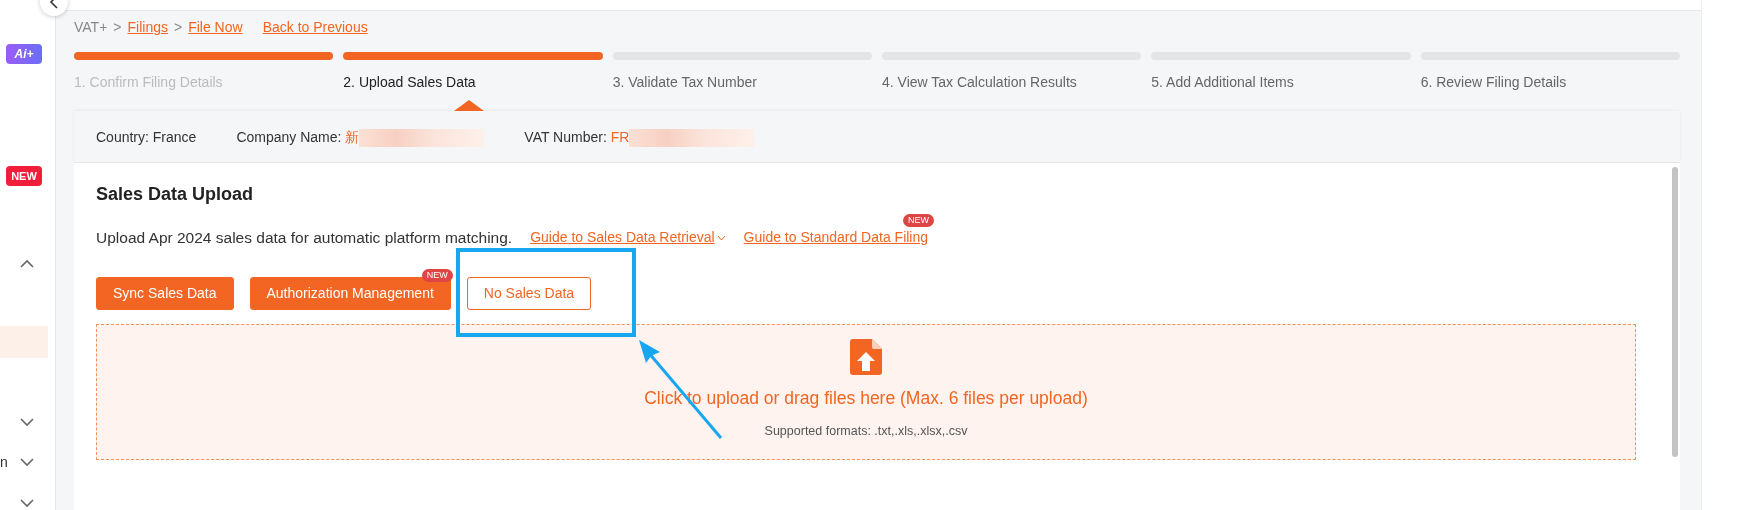 The height and width of the screenshot is (510, 1753). Describe the element at coordinates (866, 357) in the screenshot. I see `file-upload-icon` at that location.